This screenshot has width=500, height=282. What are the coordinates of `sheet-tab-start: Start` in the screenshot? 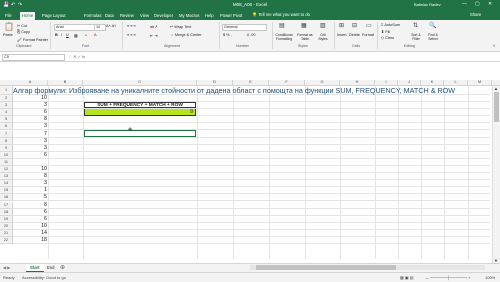 It's located at (35, 268).